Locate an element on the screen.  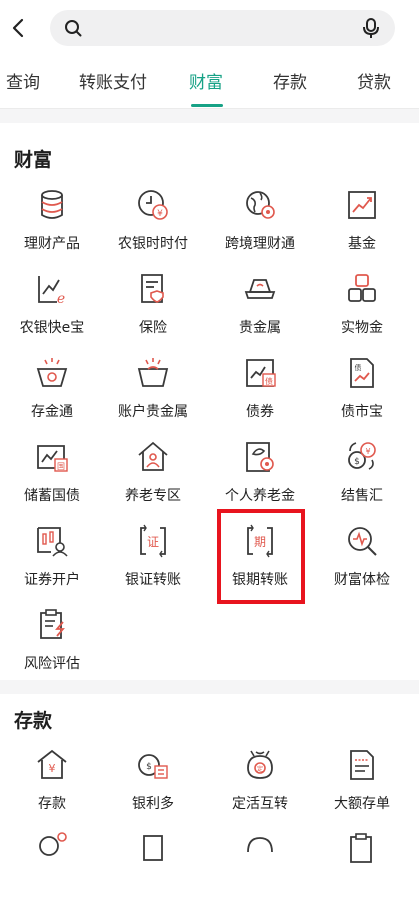
top-bar is located at coordinates (209, 29).